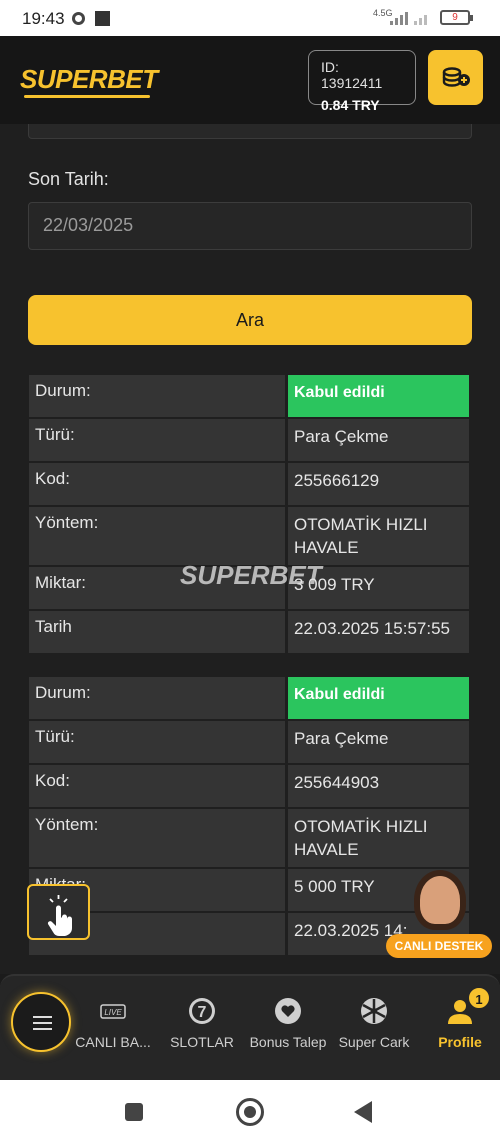 The width and height of the screenshot is (500, 1145). What do you see at coordinates (59, 915) in the screenshot?
I see `hand-pointer-icon` at bounding box center [59, 915].